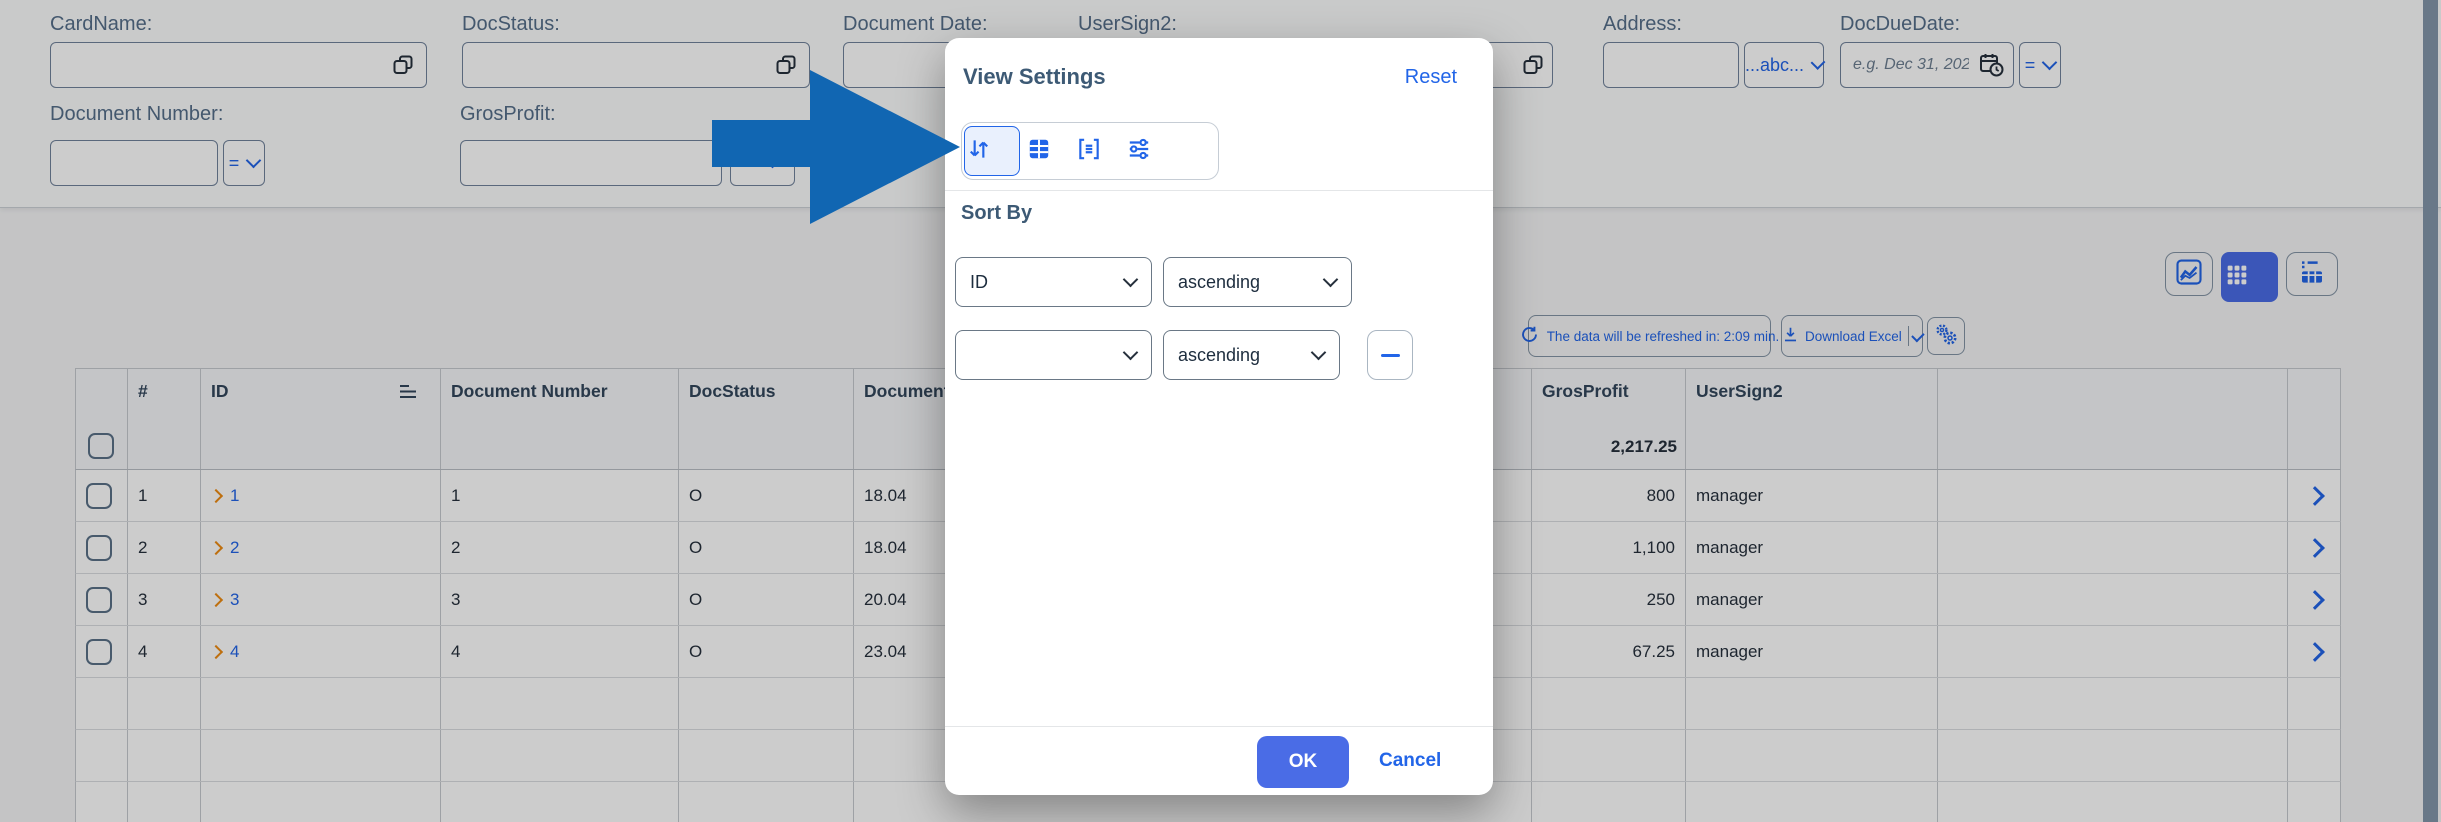 The image size is (2441, 822). Describe the element at coordinates (1219, 354) in the screenshot. I see `sort-direction-value-2: ascending` at that location.